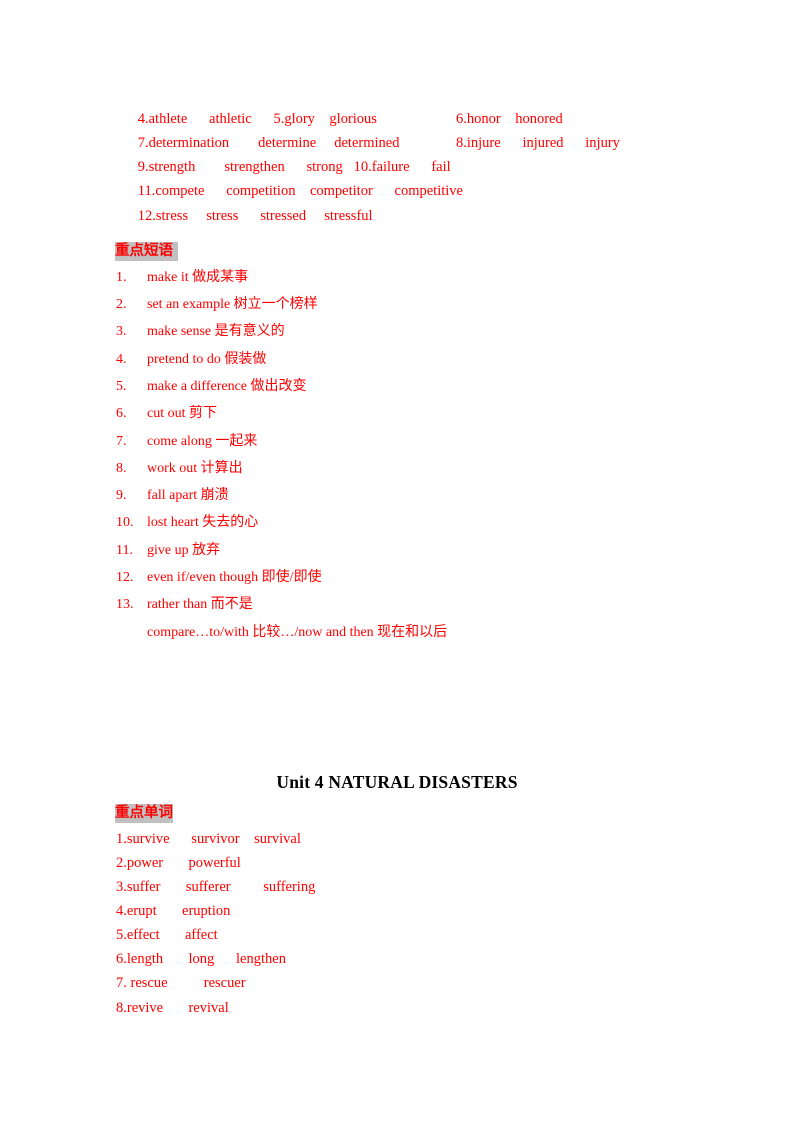 The width and height of the screenshot is (794, 1123). What do you see at coordinates (216, 331) in the screenshot?
I see `list-item-label: make sense 是有意义的` at bounding box center [216, 331].